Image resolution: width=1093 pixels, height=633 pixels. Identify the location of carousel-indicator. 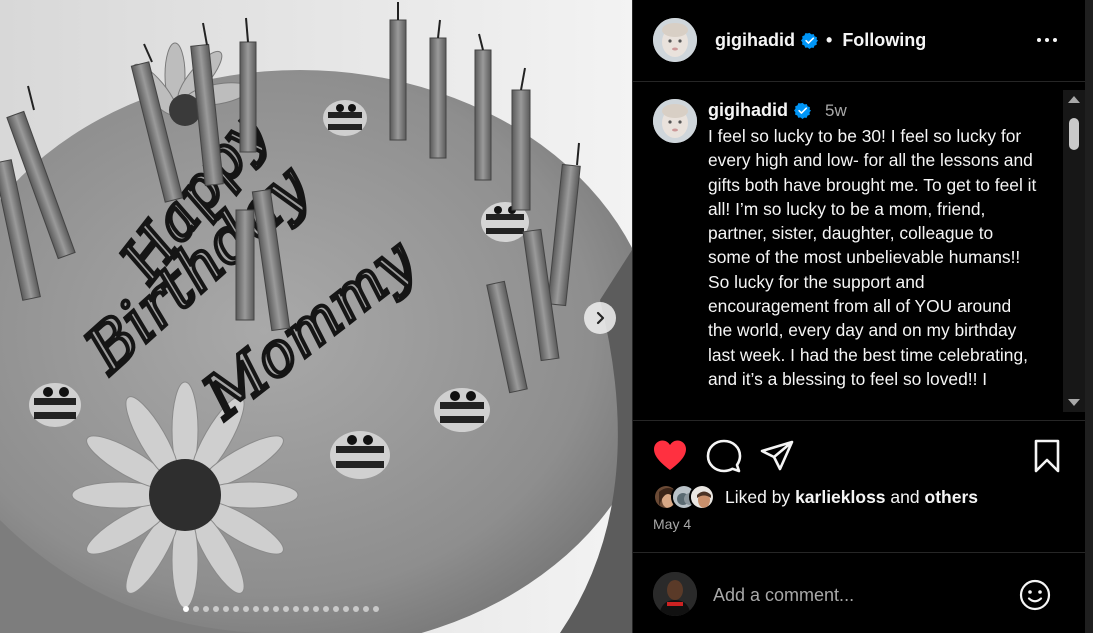
(281, 609).